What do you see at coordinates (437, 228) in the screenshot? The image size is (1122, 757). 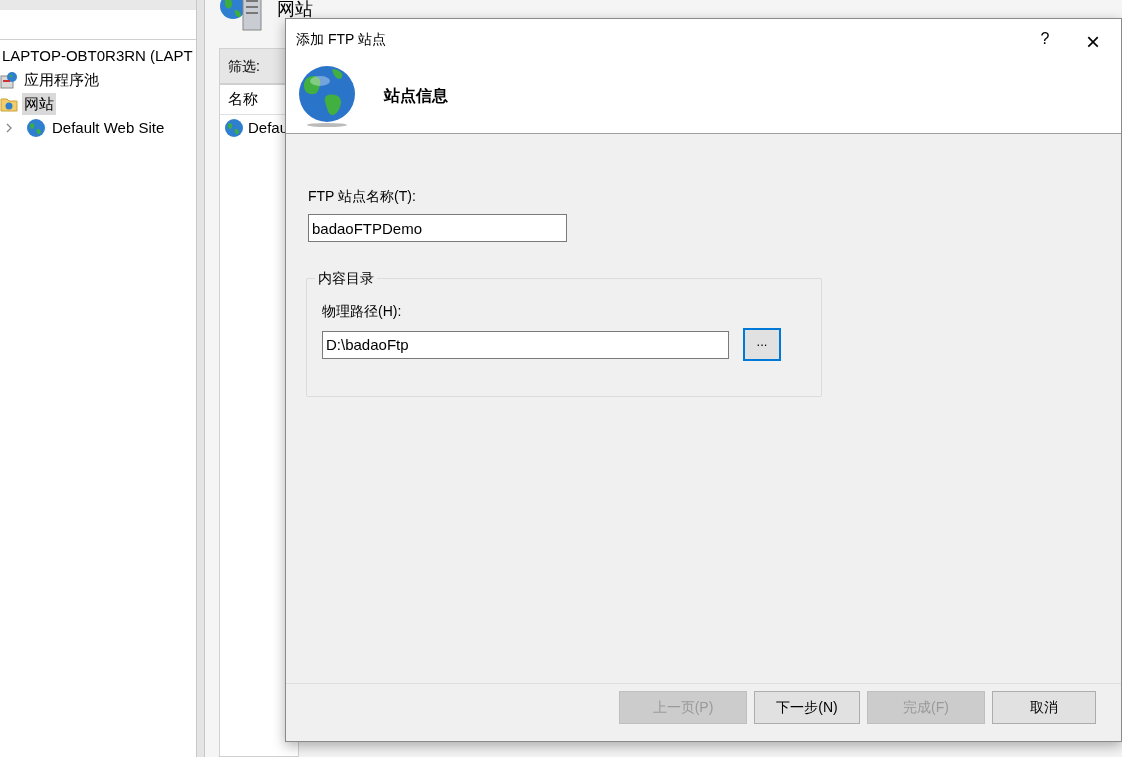 I see `site-name-field: badaoFTPDemo` at bounding box center [437, 228].